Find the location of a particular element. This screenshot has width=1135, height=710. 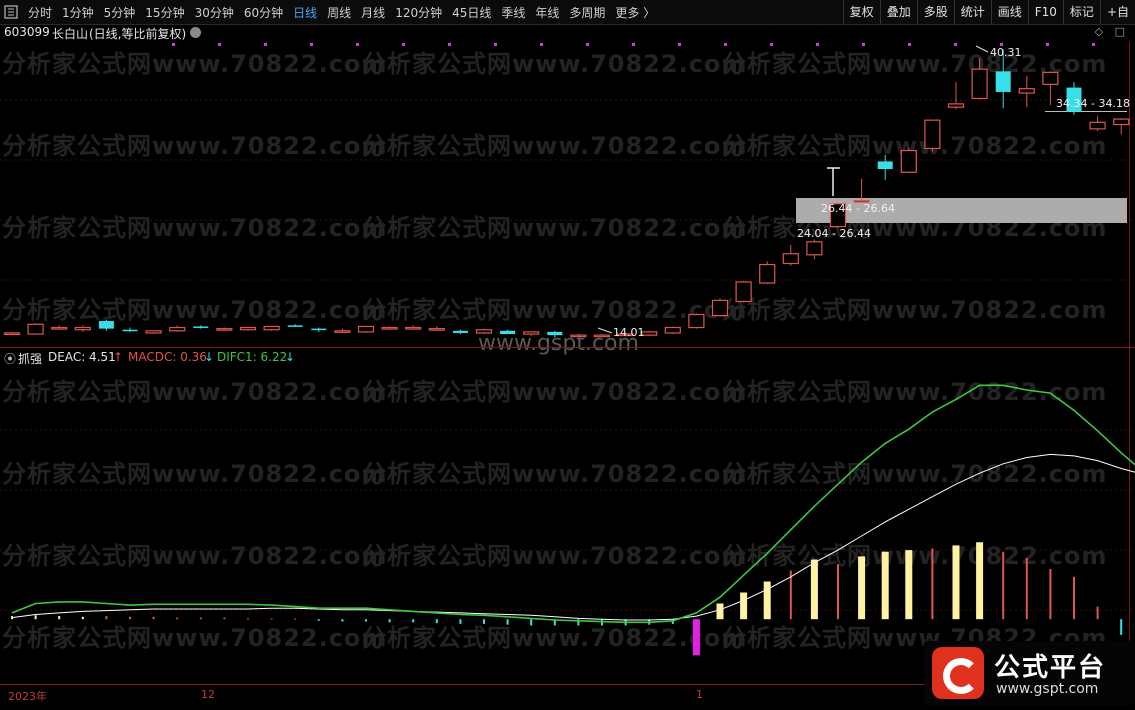

logo-mark-icon is located at coordinates (958, 673).